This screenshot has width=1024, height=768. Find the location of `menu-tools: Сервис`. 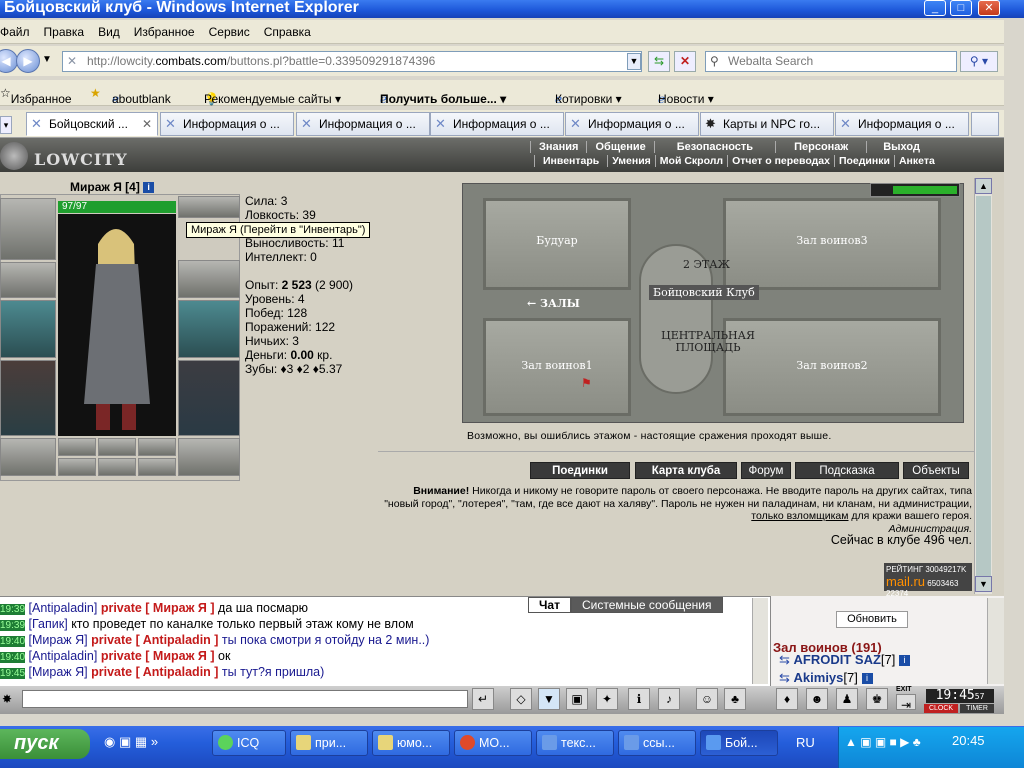

menu-tools: Сервис is located at coordinates (228, 29).